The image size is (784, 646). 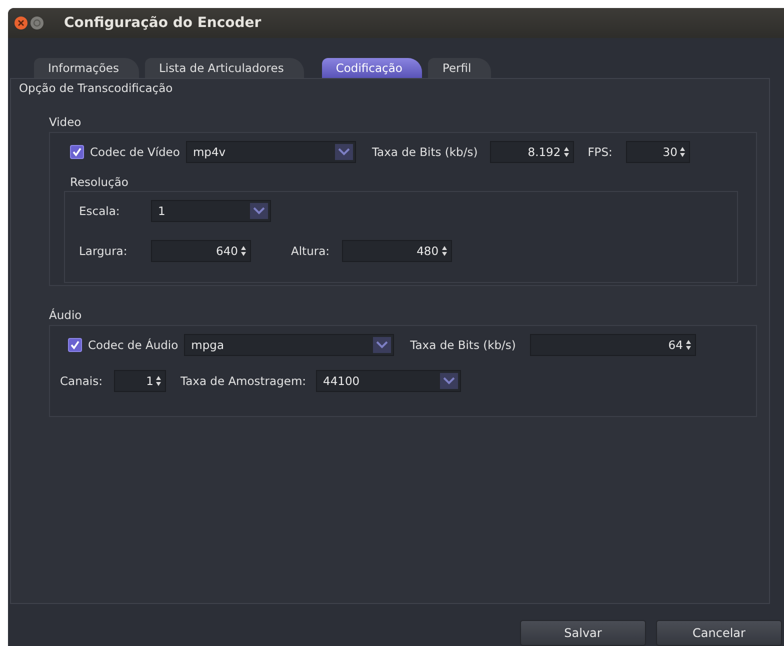 What do you see at coordinates (211, 211) in the screenshot?
I see `scale-dropdown: 1` at bounding box center [211, 211].